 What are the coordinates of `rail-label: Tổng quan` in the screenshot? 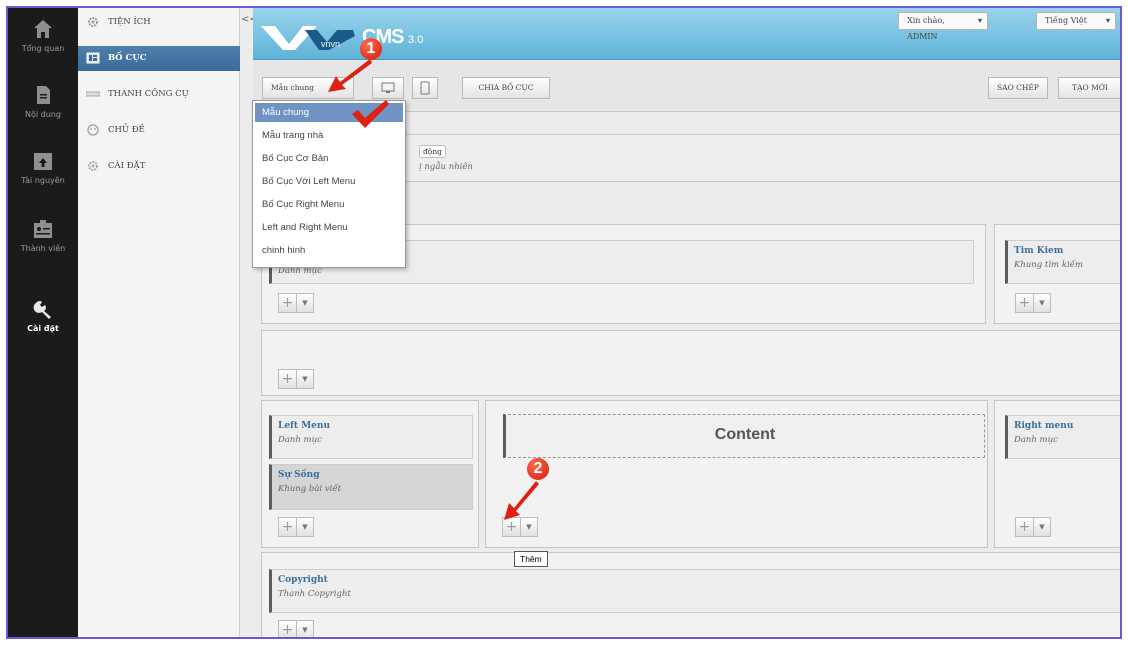 It's located at (43, 48).